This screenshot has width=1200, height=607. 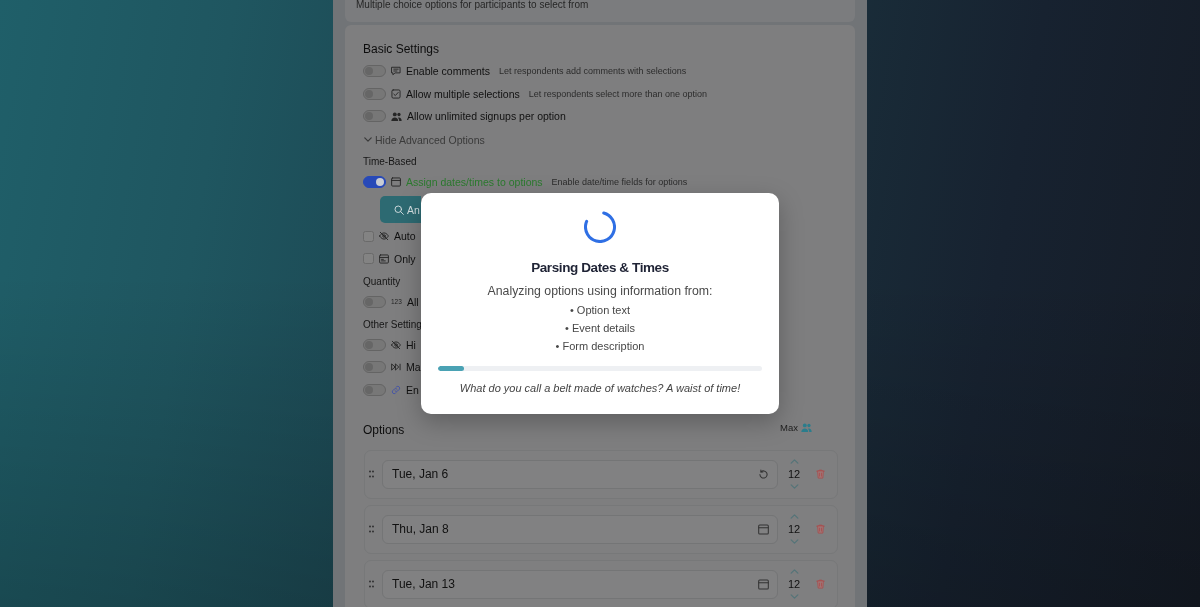 I want to click on setting-label: Allow unlimited signups per option, so click(x=486, y=116).